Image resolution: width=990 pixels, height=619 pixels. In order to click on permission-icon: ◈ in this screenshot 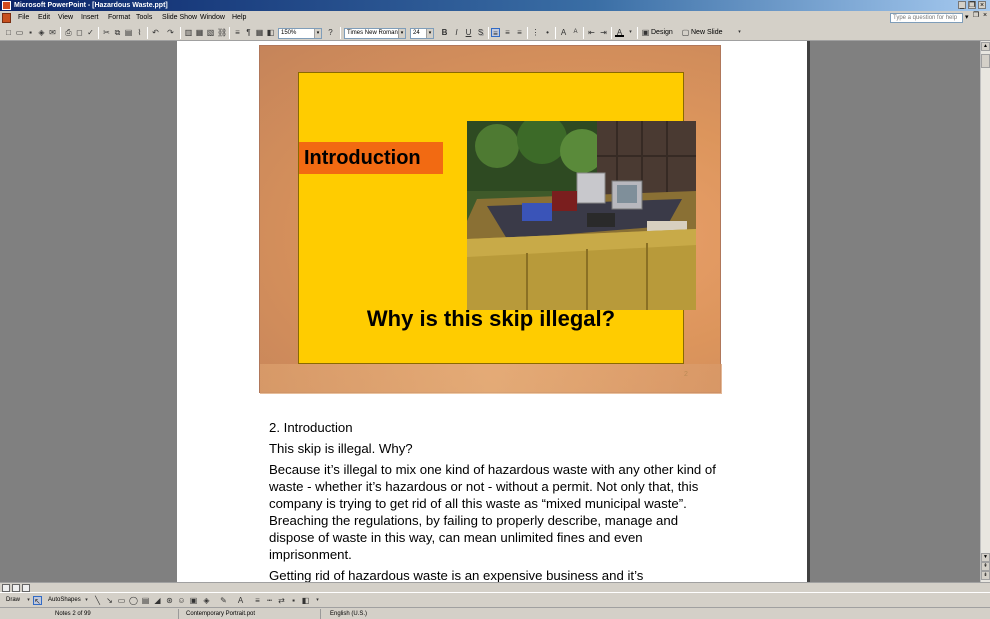, I will do `click(41, 32)`.